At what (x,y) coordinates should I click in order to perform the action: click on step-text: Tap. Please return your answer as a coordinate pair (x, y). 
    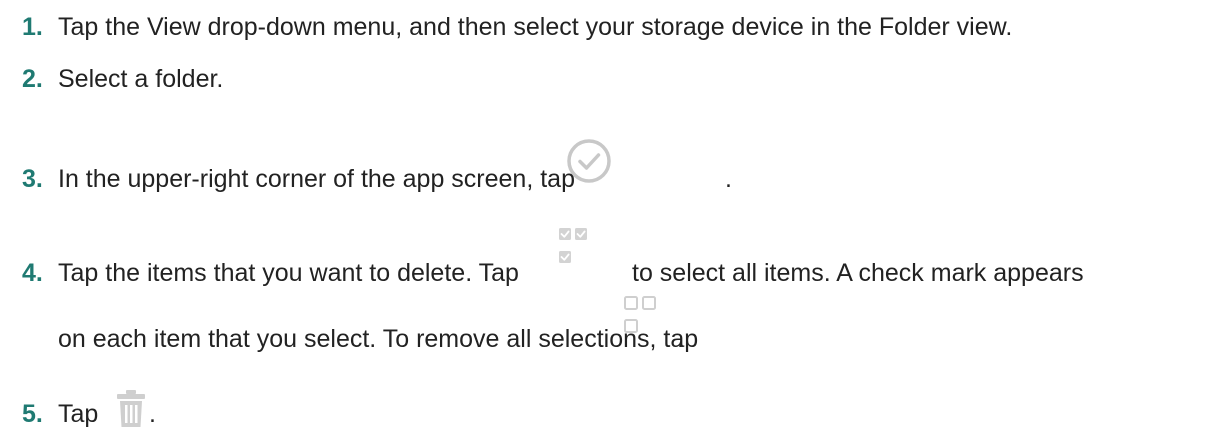
    Looking at the image, I should click on (78, 414).